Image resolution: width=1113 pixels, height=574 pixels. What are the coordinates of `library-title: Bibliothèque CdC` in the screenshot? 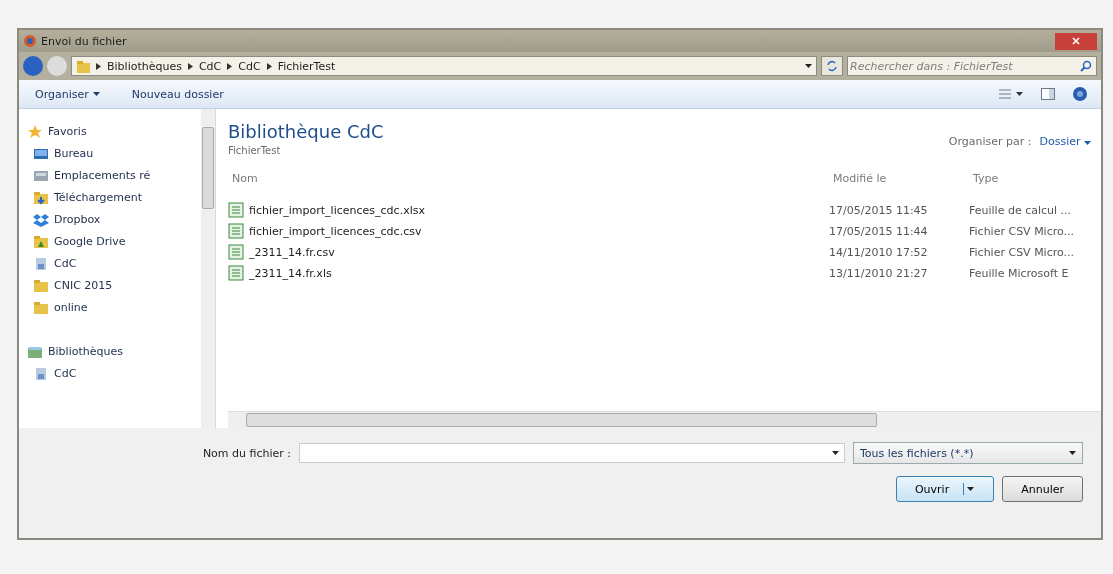 It's located at (306, 131).